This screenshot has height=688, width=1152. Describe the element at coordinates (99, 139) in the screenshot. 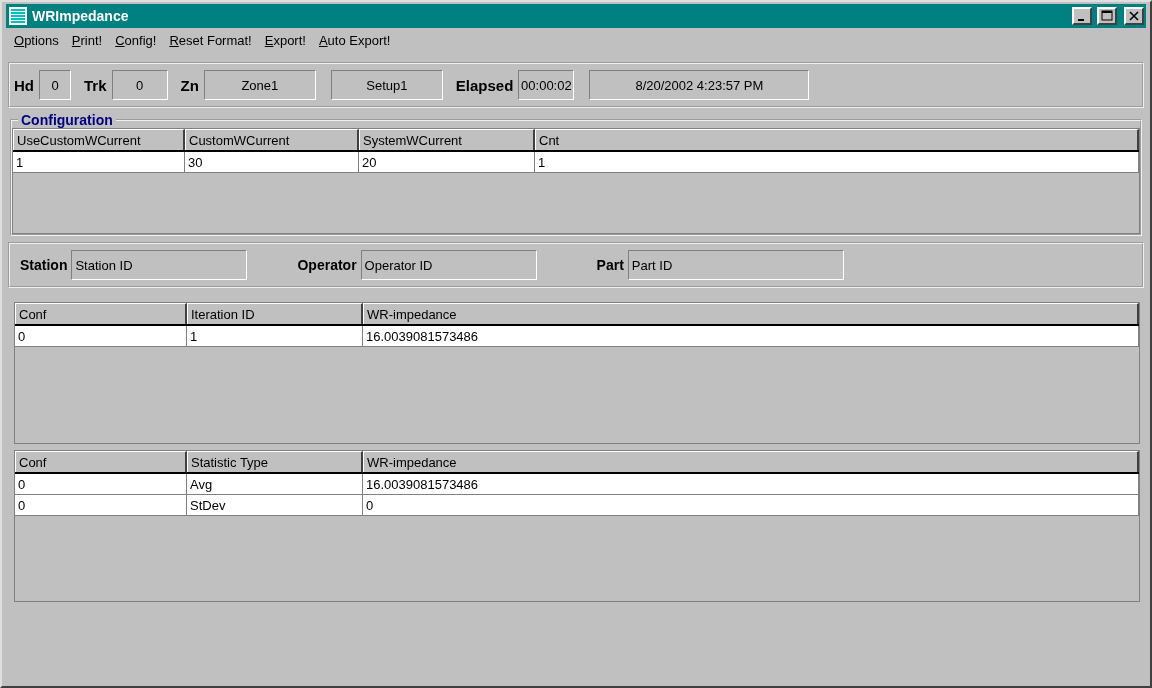

I see `column-header: UseCustomWCurrent` at that location.